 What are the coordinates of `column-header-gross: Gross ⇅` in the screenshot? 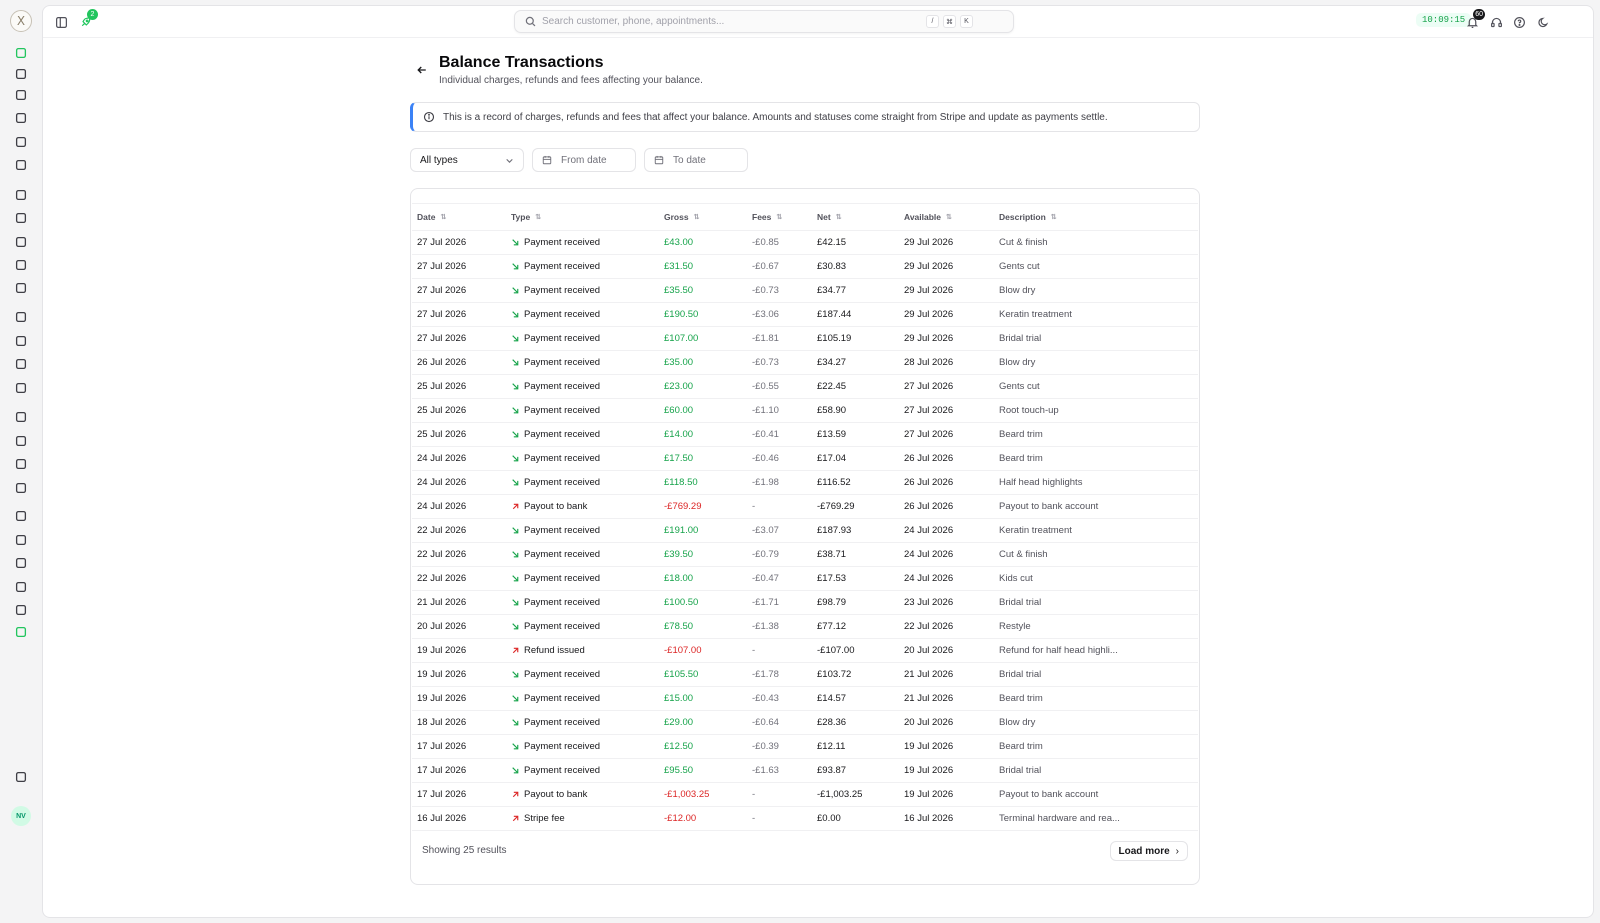 It's located at (681, 217).